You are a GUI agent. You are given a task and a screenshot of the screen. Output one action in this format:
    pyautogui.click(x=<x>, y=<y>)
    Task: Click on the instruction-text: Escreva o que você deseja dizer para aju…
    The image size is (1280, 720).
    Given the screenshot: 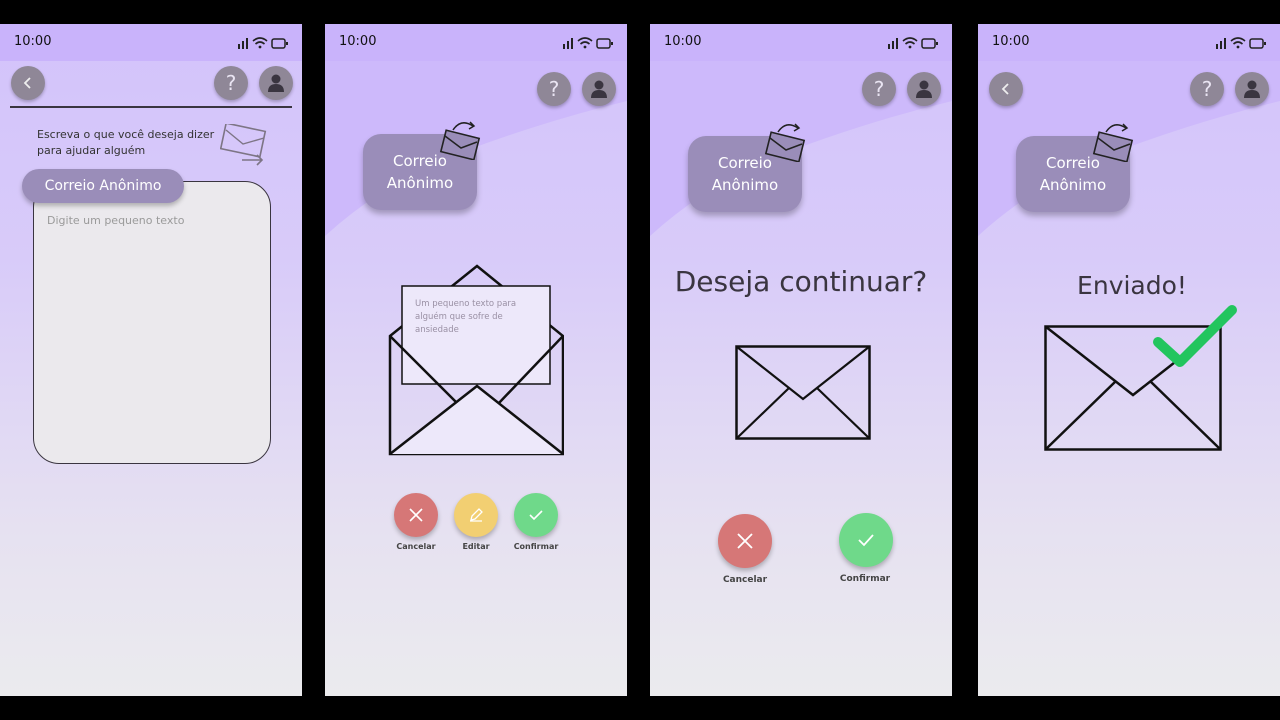 What is the action you would take?
    pyautogui.click(x=126, y=142)
    